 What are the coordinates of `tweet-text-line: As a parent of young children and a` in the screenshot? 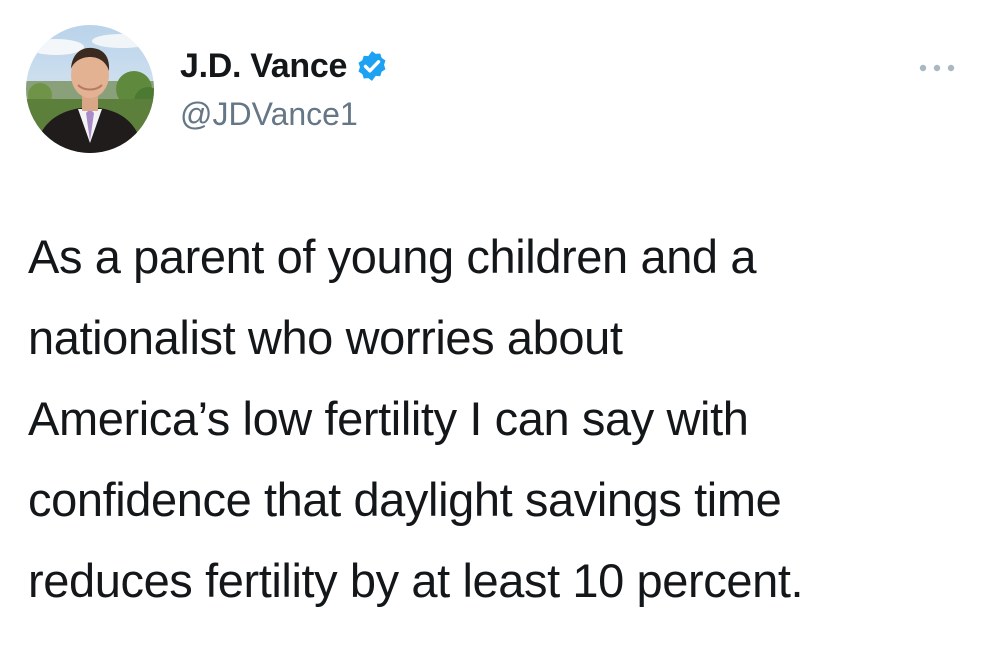 It's located at (392, 256).